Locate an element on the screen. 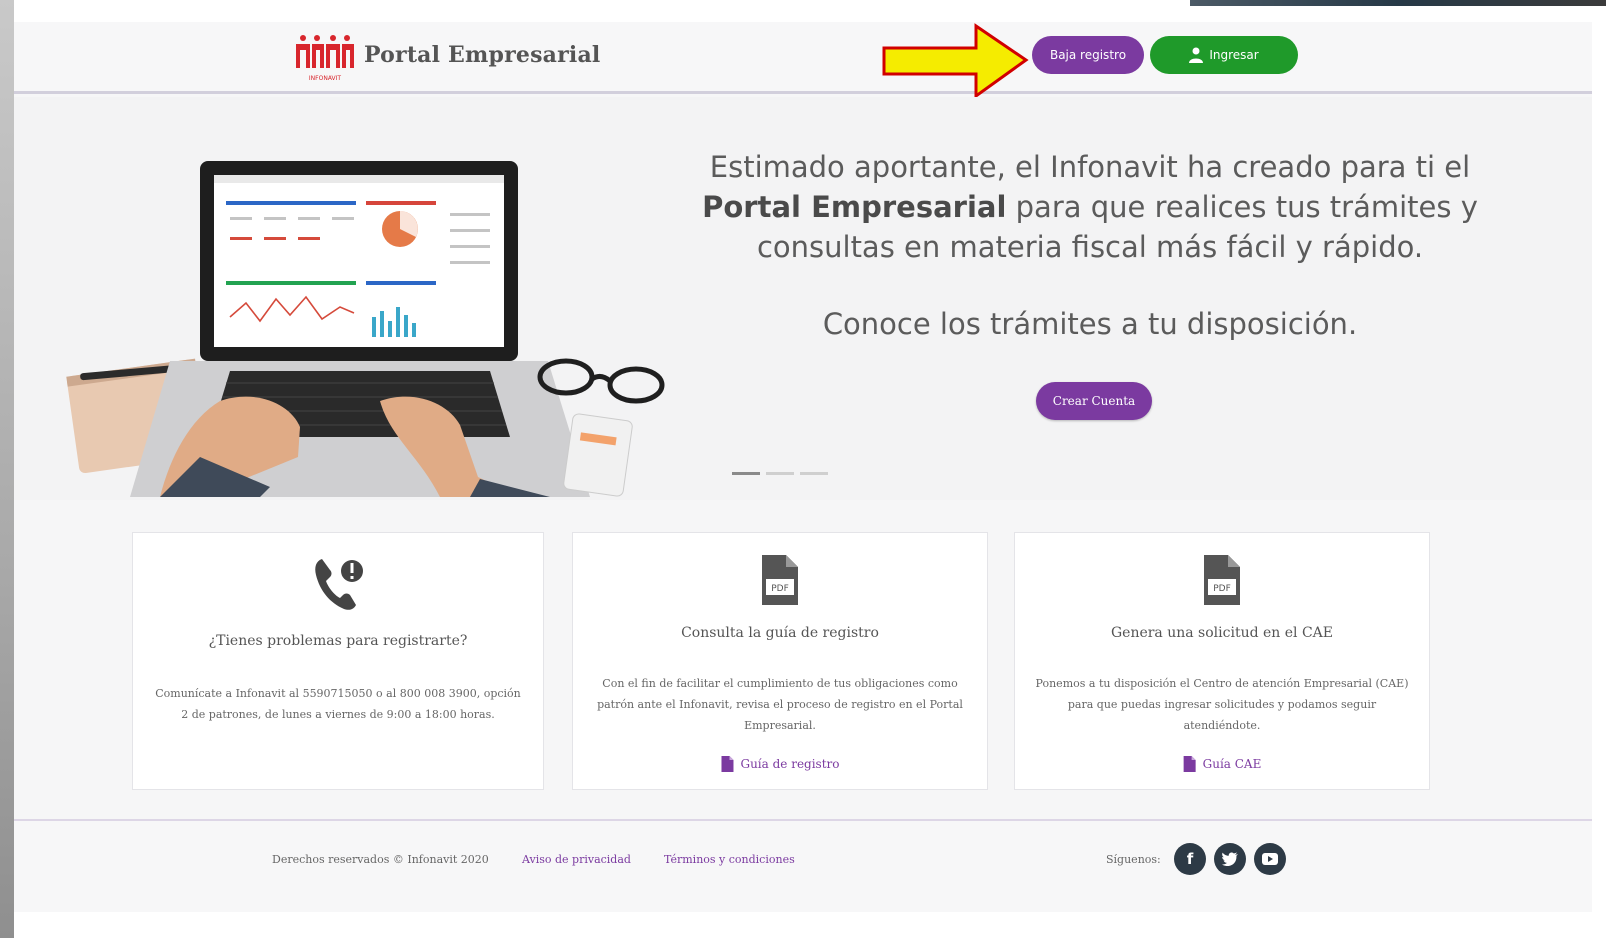 The image size is (1606, 938). cae-guide-link: Guía CAE is located at coordinates (1222, 764).